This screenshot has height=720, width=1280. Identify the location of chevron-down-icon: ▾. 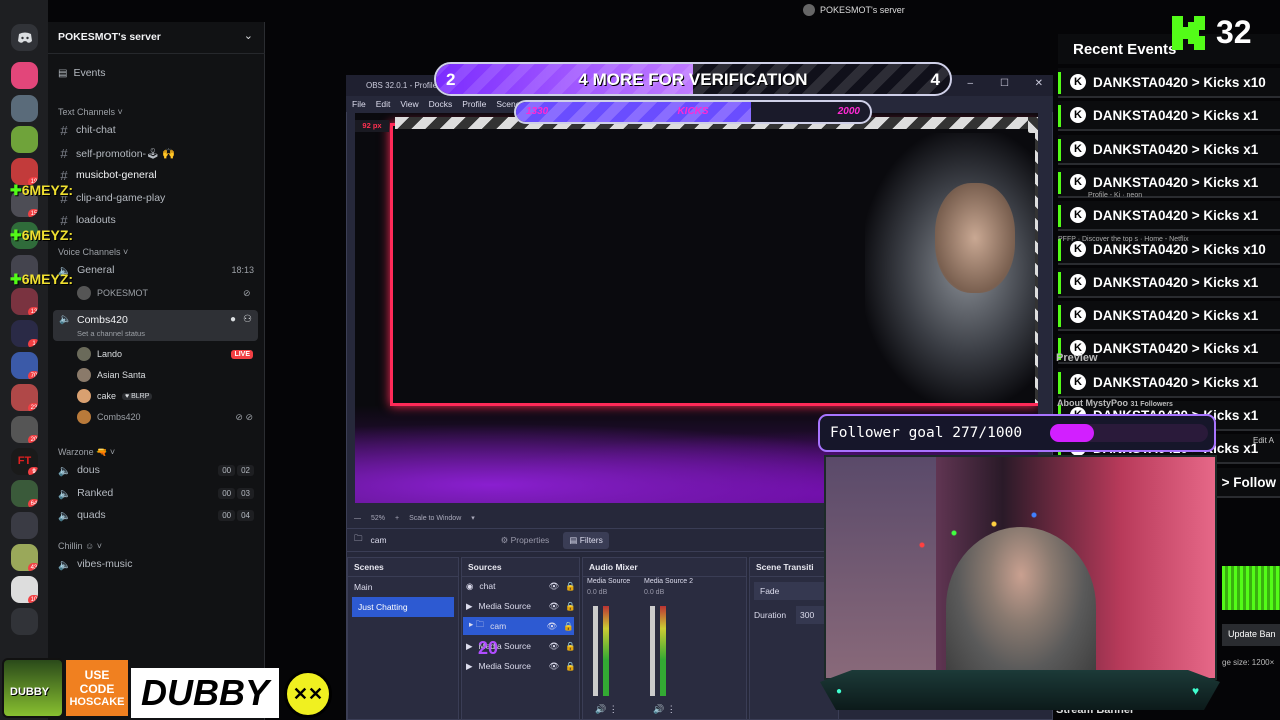
(473, 518).